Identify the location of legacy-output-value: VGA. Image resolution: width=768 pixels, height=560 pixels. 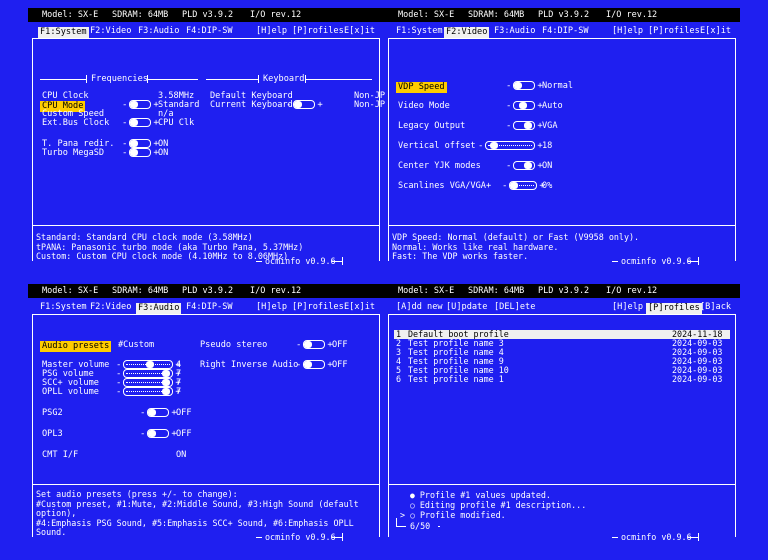
(550, 126).